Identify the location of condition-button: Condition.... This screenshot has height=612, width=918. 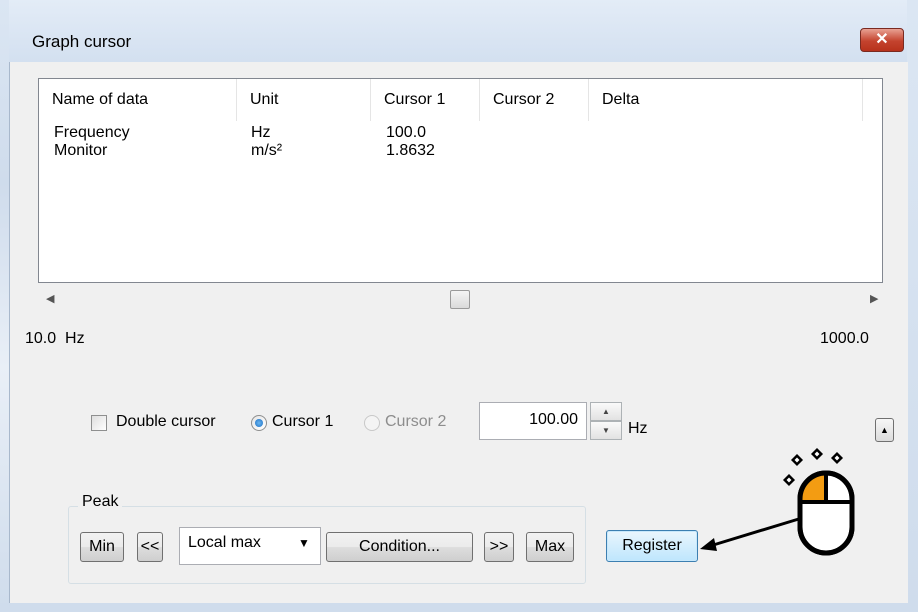
(399, 547).